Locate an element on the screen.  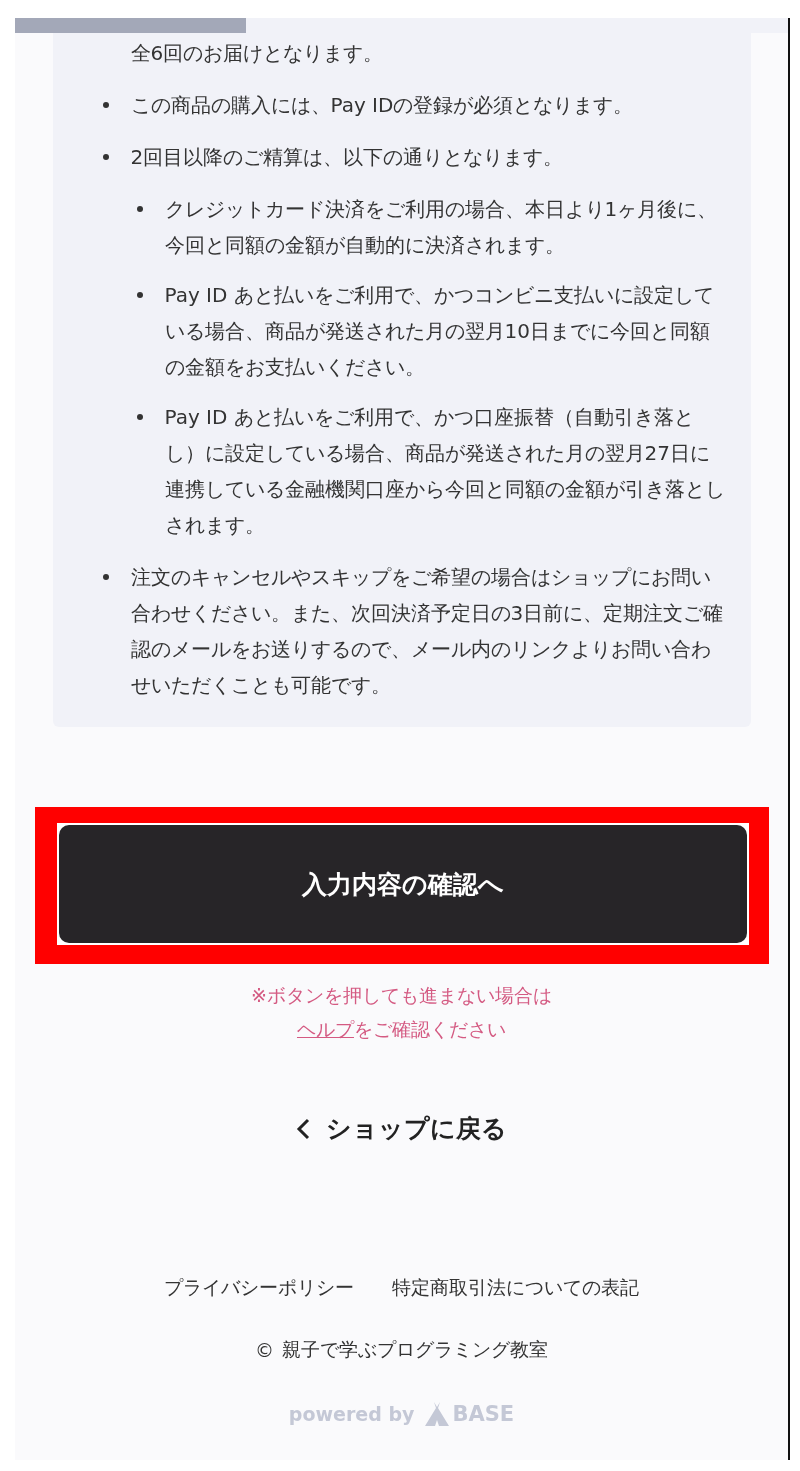
footer-link: 特定商取引法についての表記 is located at coordinates (515, 1288).